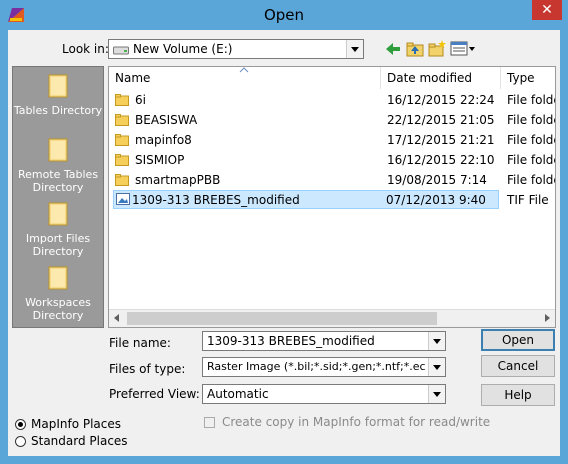 The width and height of the screenshot is (568, 464). What do you see at coordinates (154, 394) in the screenshot?
I see `preferred-view-label: Preferred View:` at bounding box center [154, 394].